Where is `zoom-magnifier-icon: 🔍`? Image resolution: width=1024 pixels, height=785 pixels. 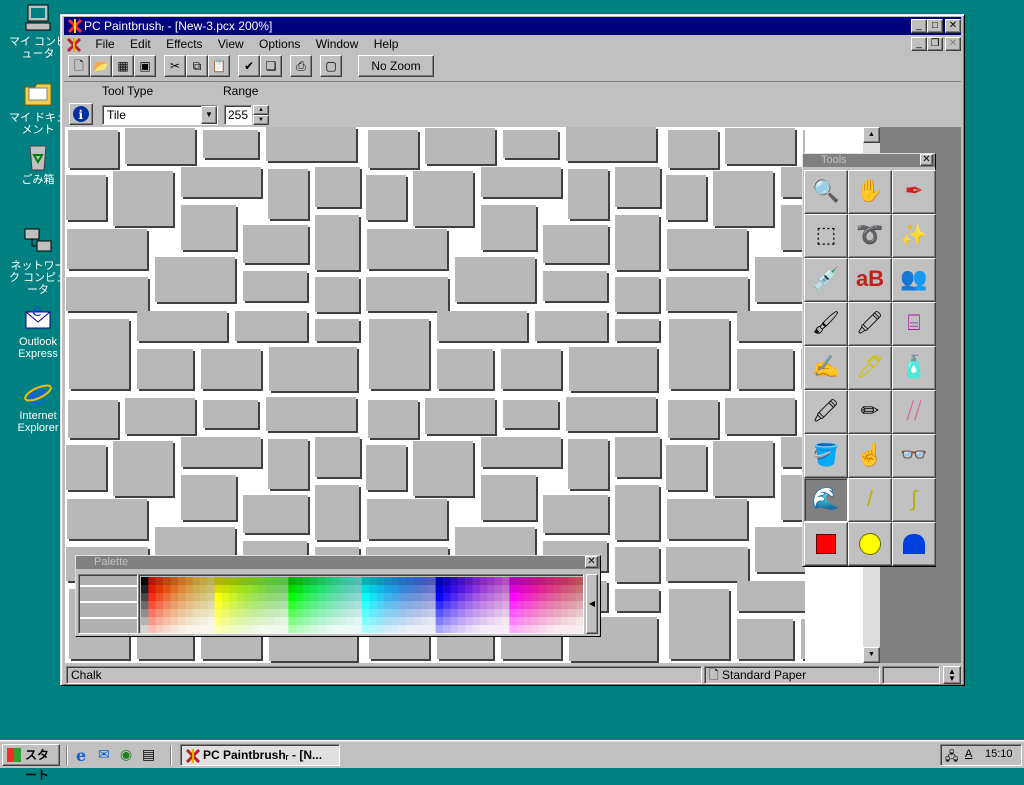 zoom-magnifier-icon: 🔍 is located at coordinates (826, 192).